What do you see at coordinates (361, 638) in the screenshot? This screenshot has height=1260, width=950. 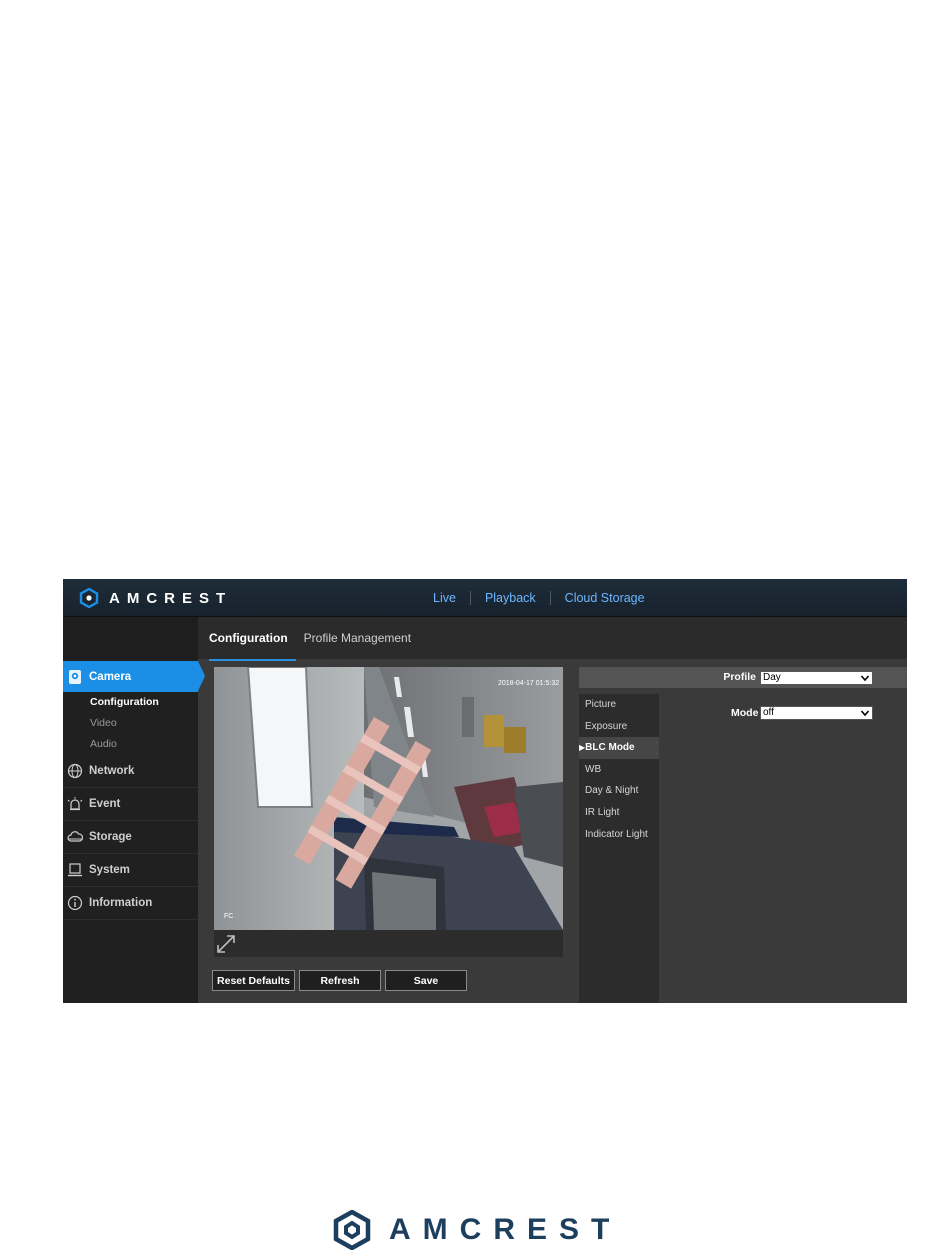 I see `tab-profile-management: Profile Management` at bounding box center [361, 638].